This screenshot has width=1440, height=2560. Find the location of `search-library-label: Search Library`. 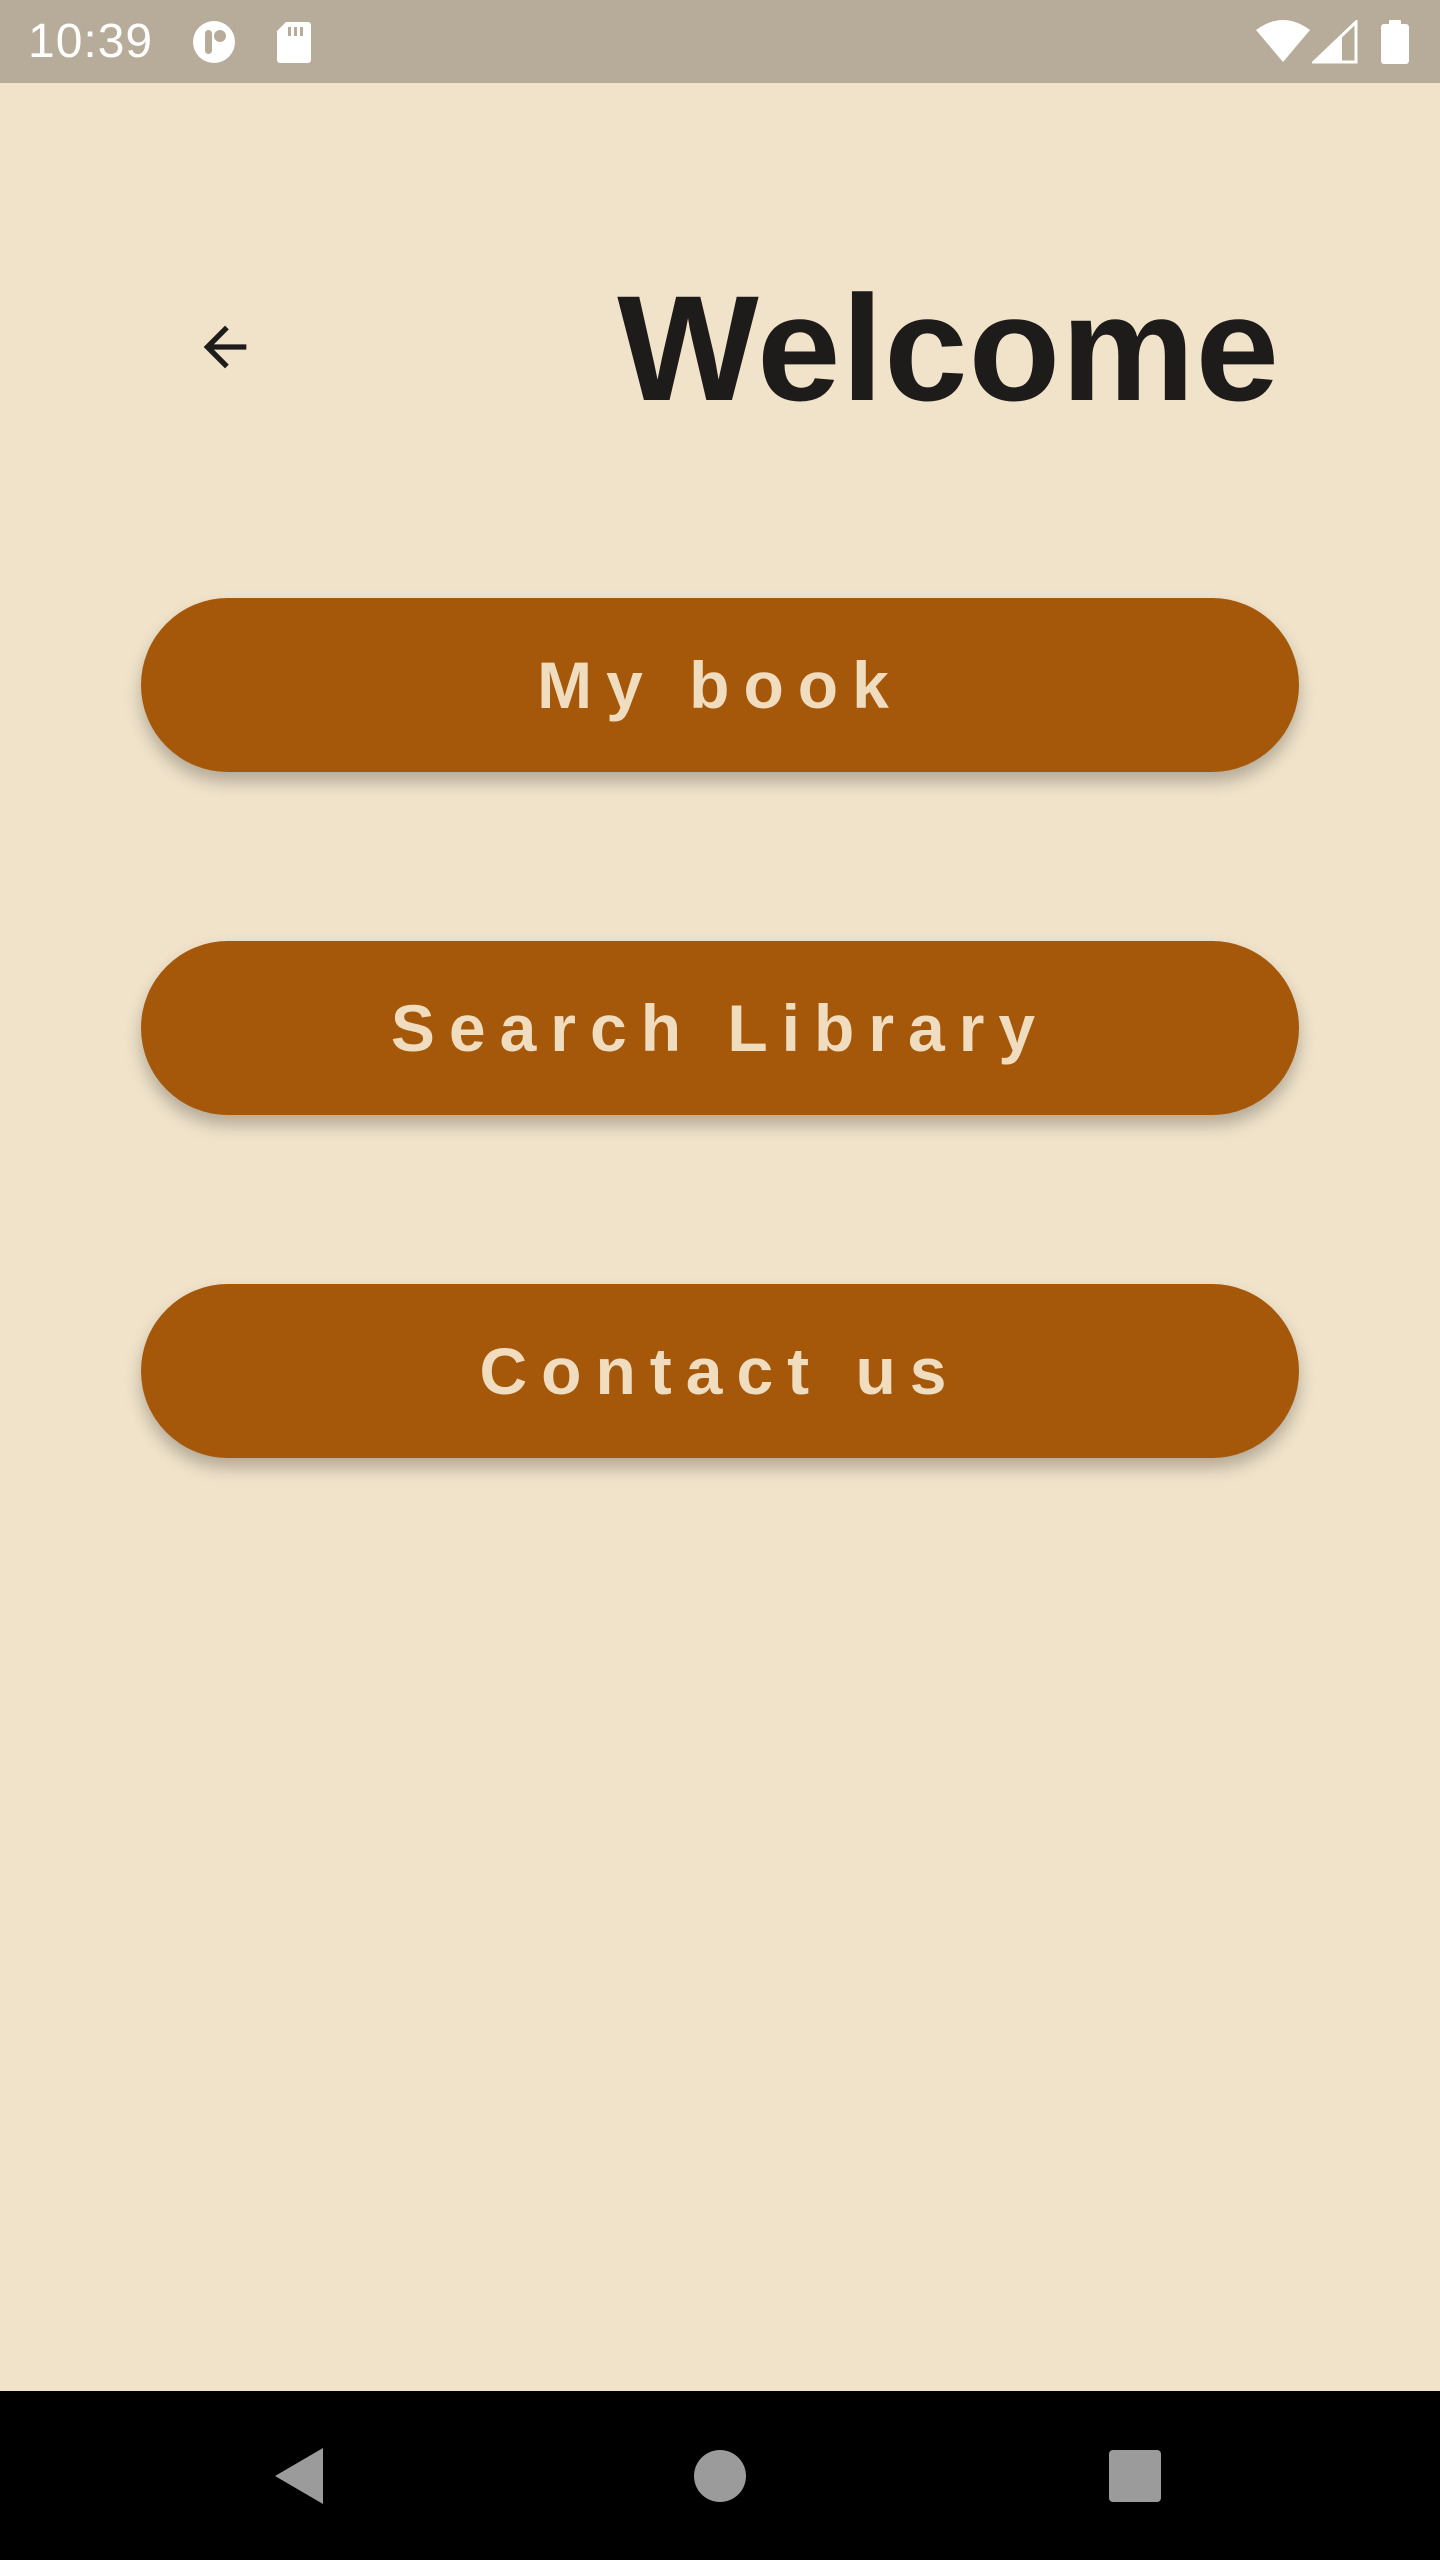

search-library-label: Search Library is located at coordinates (720, 1028).